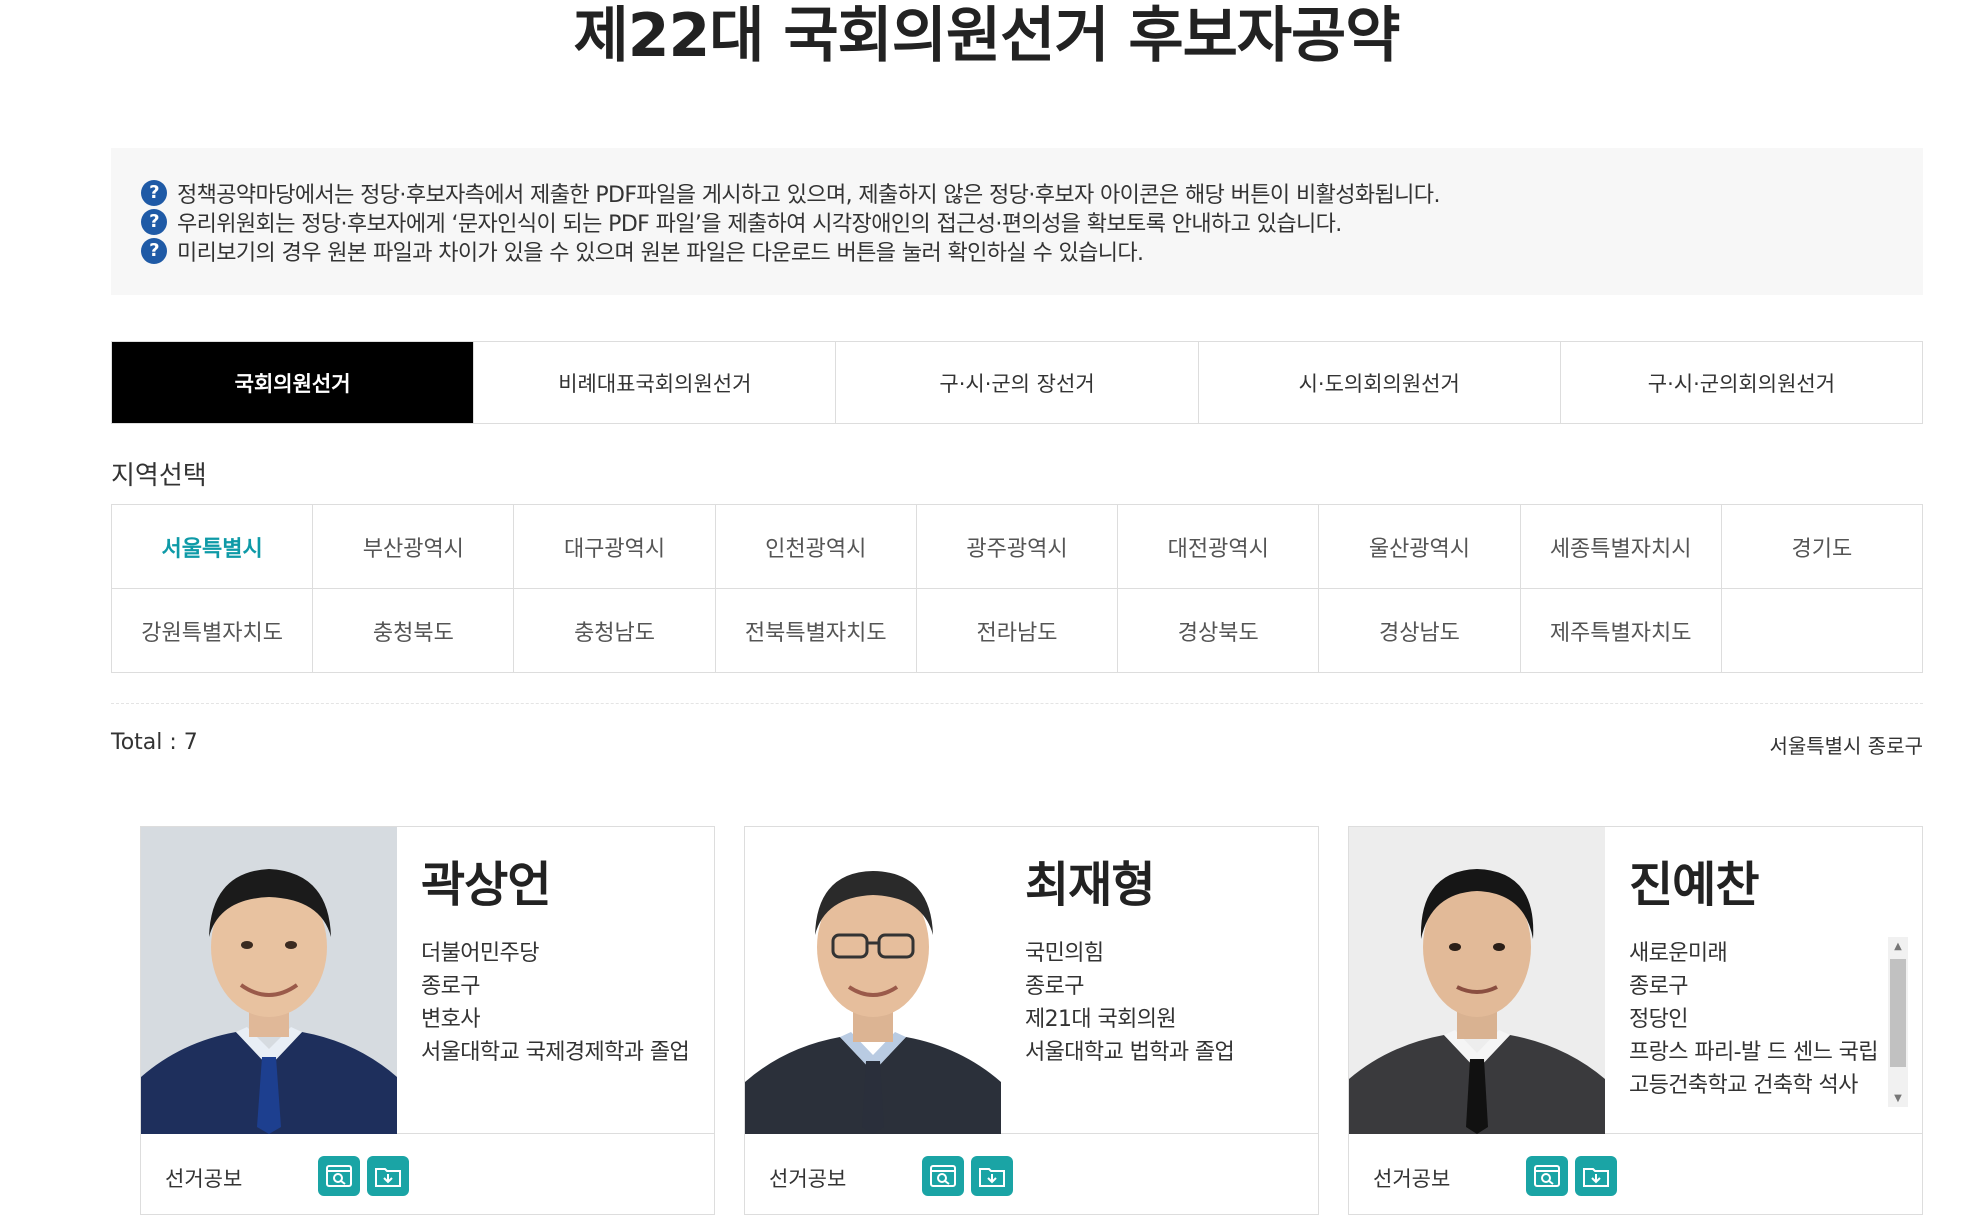 The width and height of the screenshot is (1973, 1225). I want to click on candidate-party: 더불어민주당, so click(480, 953).